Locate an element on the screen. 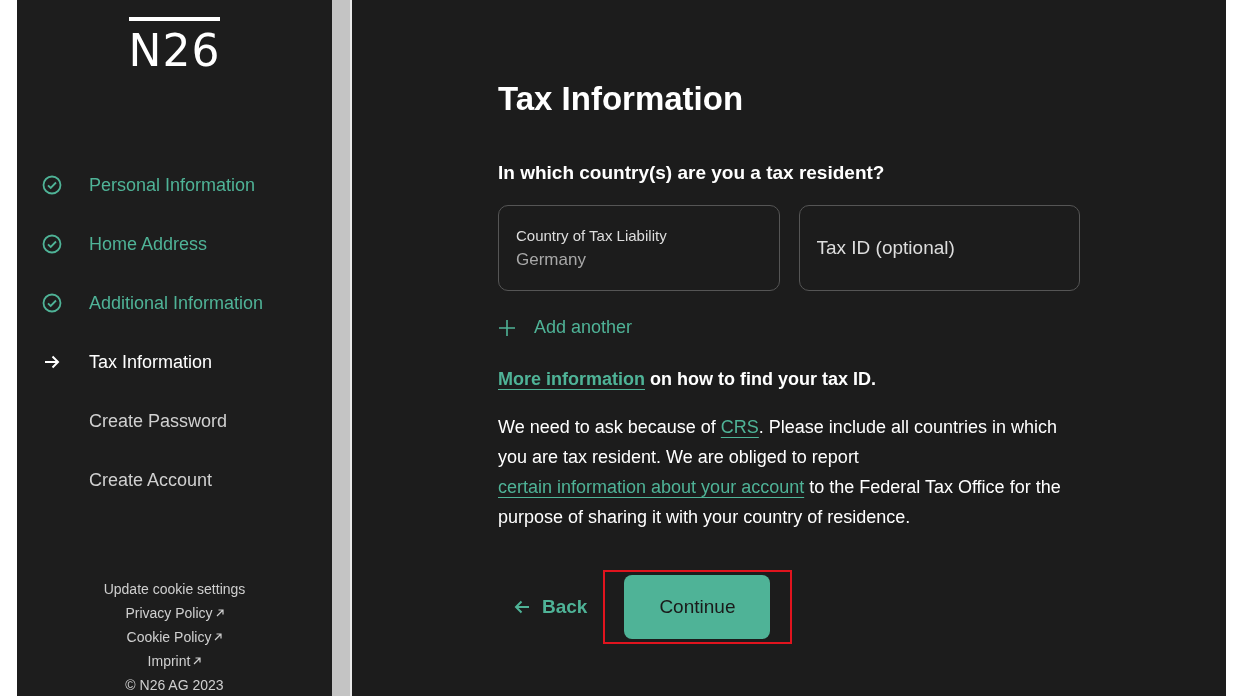 This screenshot has height=696, width=1245. copyright-text: © N26 AG 2023 is located at coordinates (174, 685).